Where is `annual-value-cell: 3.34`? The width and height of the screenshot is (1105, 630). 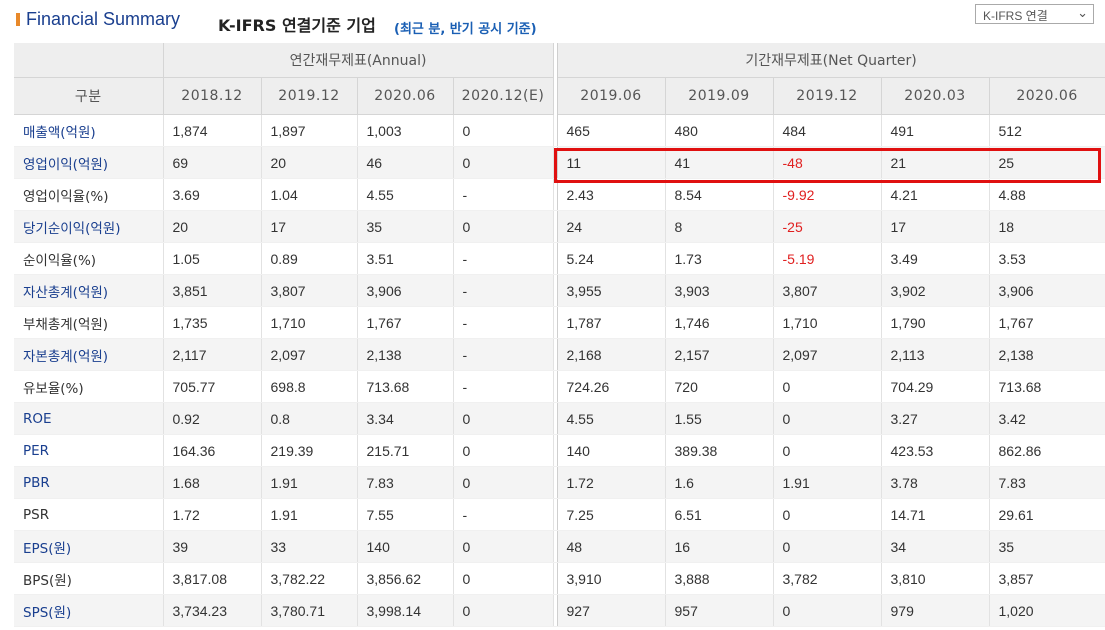 annual-value-cell: 3.34 is located at coordinates (405, 418).